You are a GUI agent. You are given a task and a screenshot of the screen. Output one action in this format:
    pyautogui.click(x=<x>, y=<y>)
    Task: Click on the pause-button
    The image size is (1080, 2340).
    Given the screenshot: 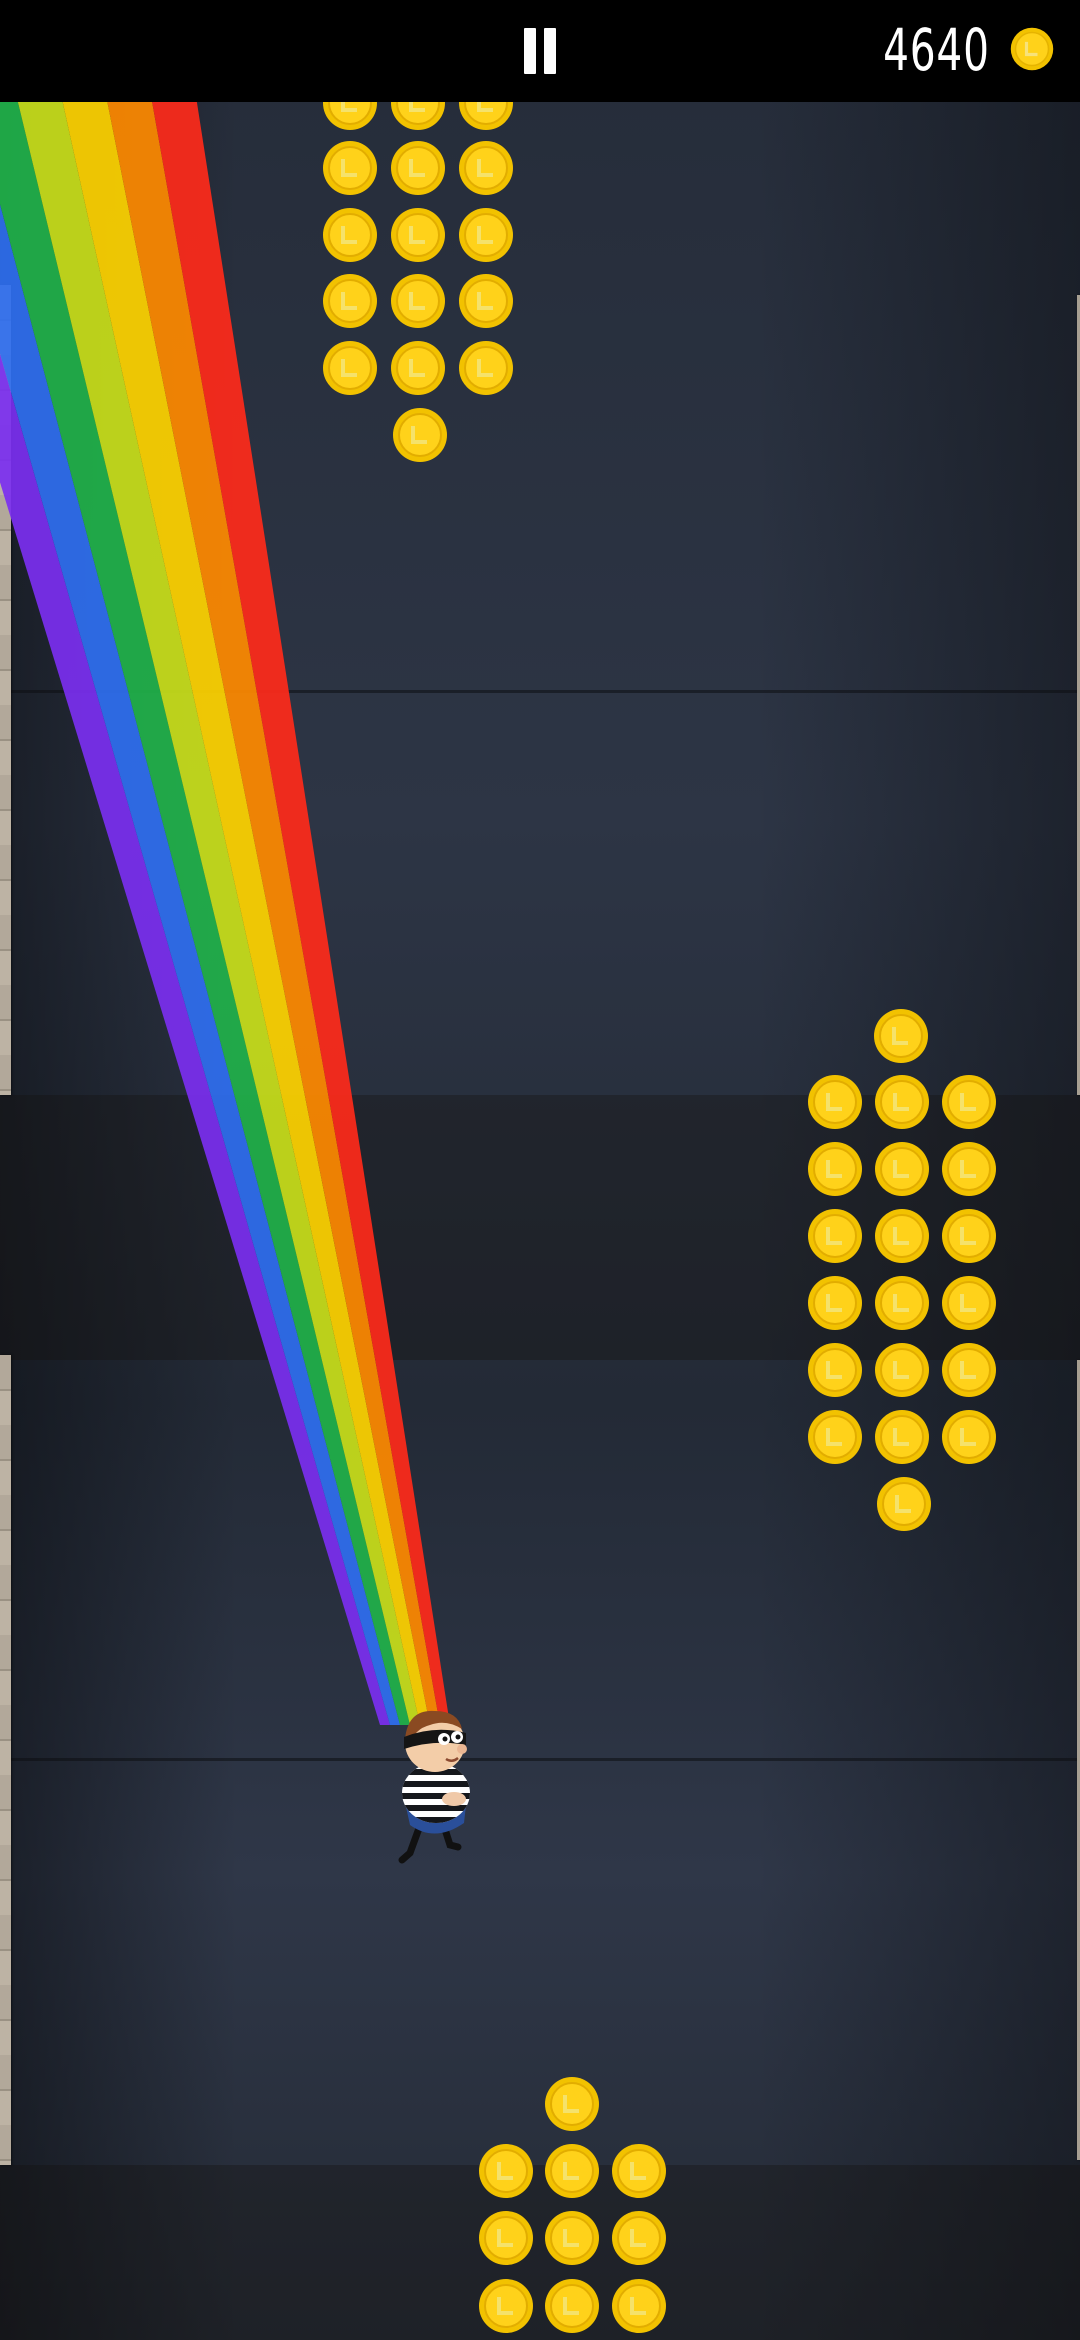 What is the action you would take?
    pyautogui.click(x=540, y=52)
    